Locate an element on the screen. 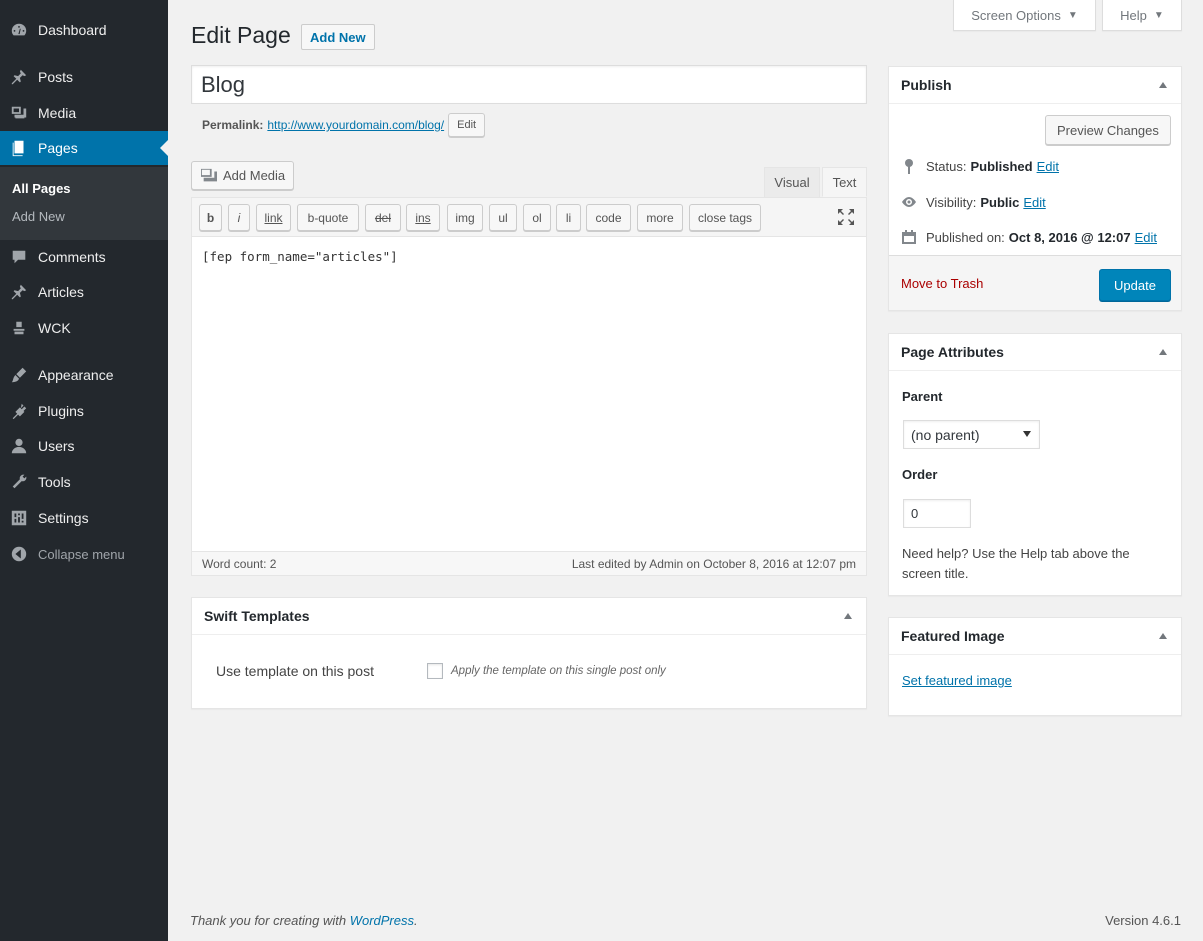 The image size is (1203, 941). sidebar-item-label: Comments is located at coordinates (72, 257).